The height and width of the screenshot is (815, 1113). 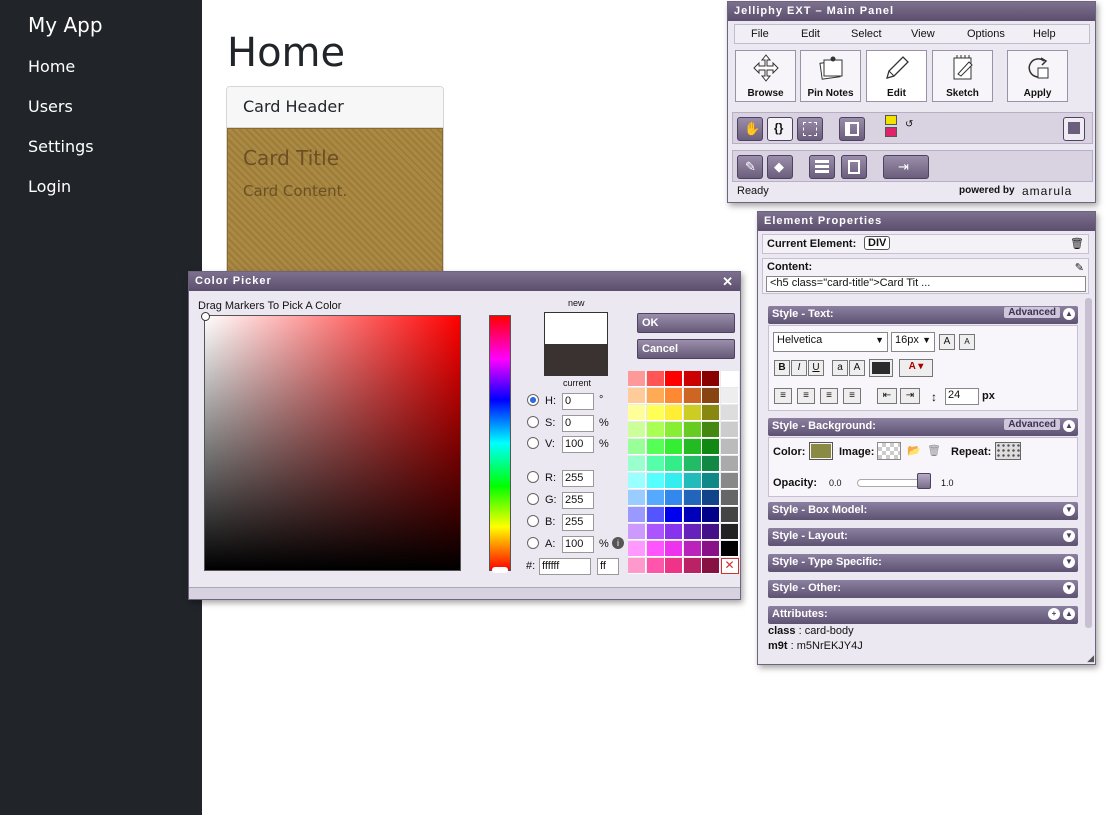 I want to click on align-right-button: ≡, so click(x=829, y=396).